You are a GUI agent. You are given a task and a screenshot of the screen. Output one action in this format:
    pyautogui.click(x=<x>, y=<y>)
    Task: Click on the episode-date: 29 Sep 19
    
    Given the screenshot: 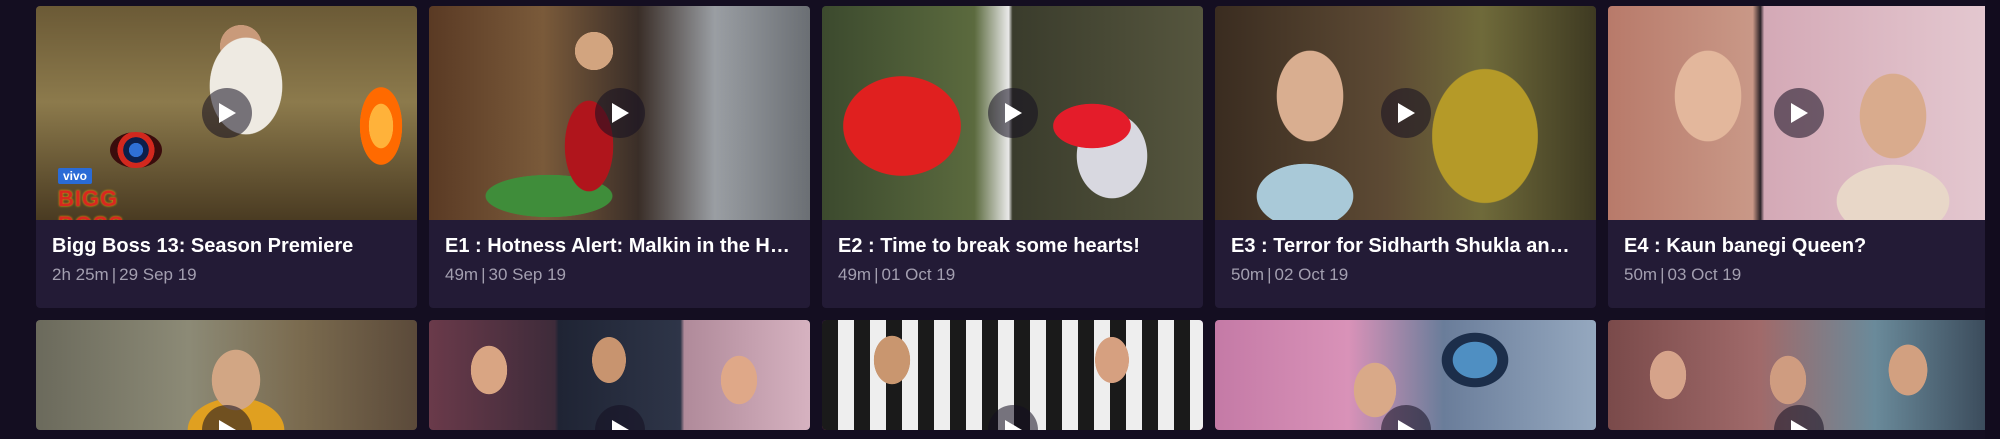 What is the action you would take?
    pyautogui.click(x=158, y=274)
    